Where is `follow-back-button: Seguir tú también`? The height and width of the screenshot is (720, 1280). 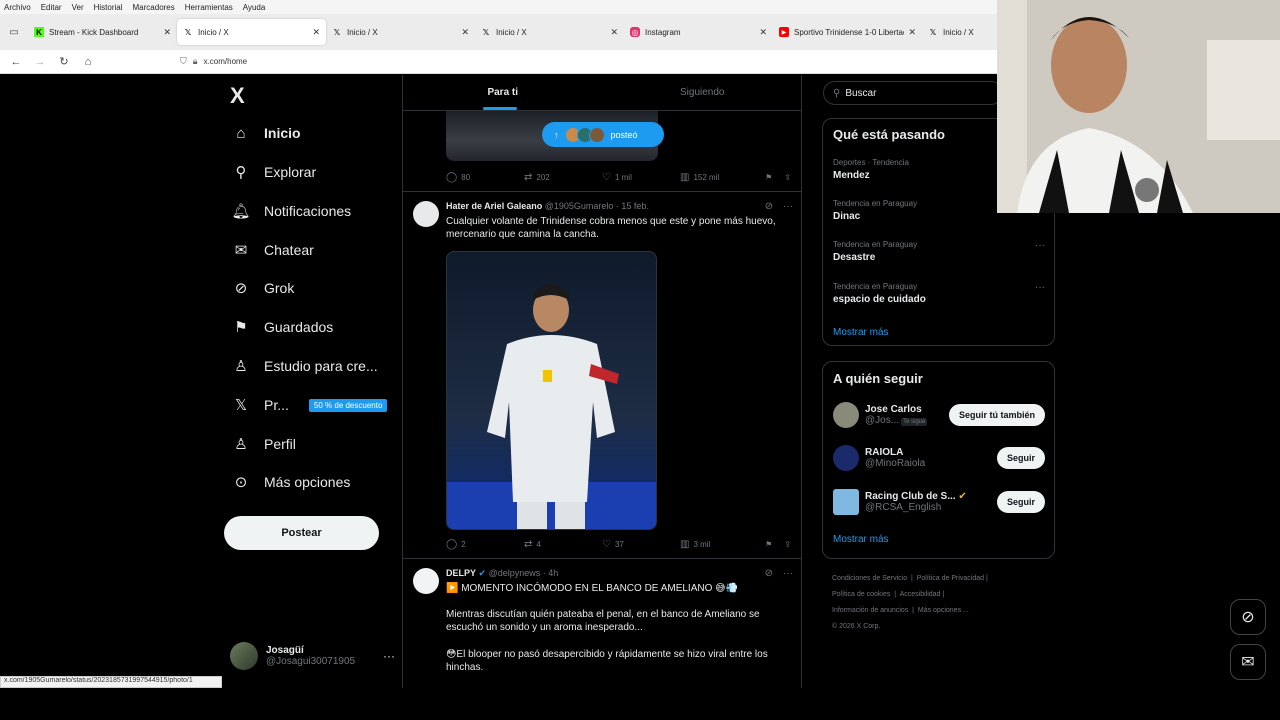
follow-back-button: Seguir tú también is located at coordinates (996, 415).